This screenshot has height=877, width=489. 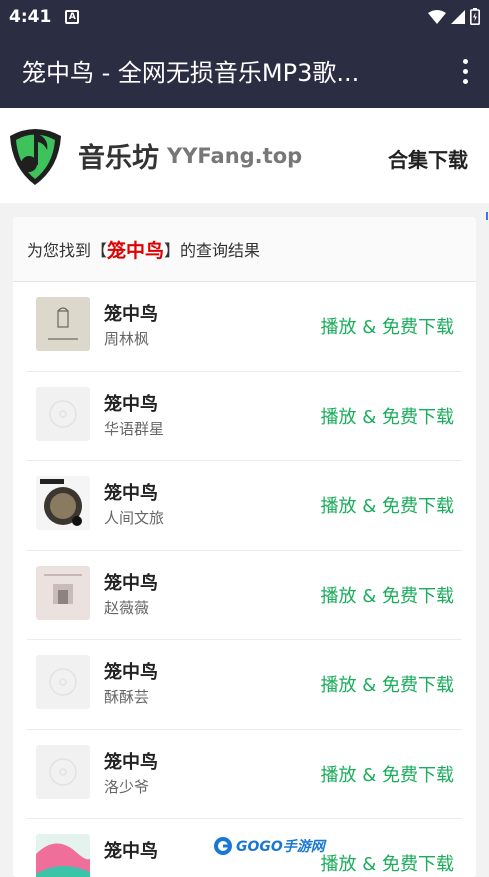 I want to click on signal-icon, so click(x=458, y=16).